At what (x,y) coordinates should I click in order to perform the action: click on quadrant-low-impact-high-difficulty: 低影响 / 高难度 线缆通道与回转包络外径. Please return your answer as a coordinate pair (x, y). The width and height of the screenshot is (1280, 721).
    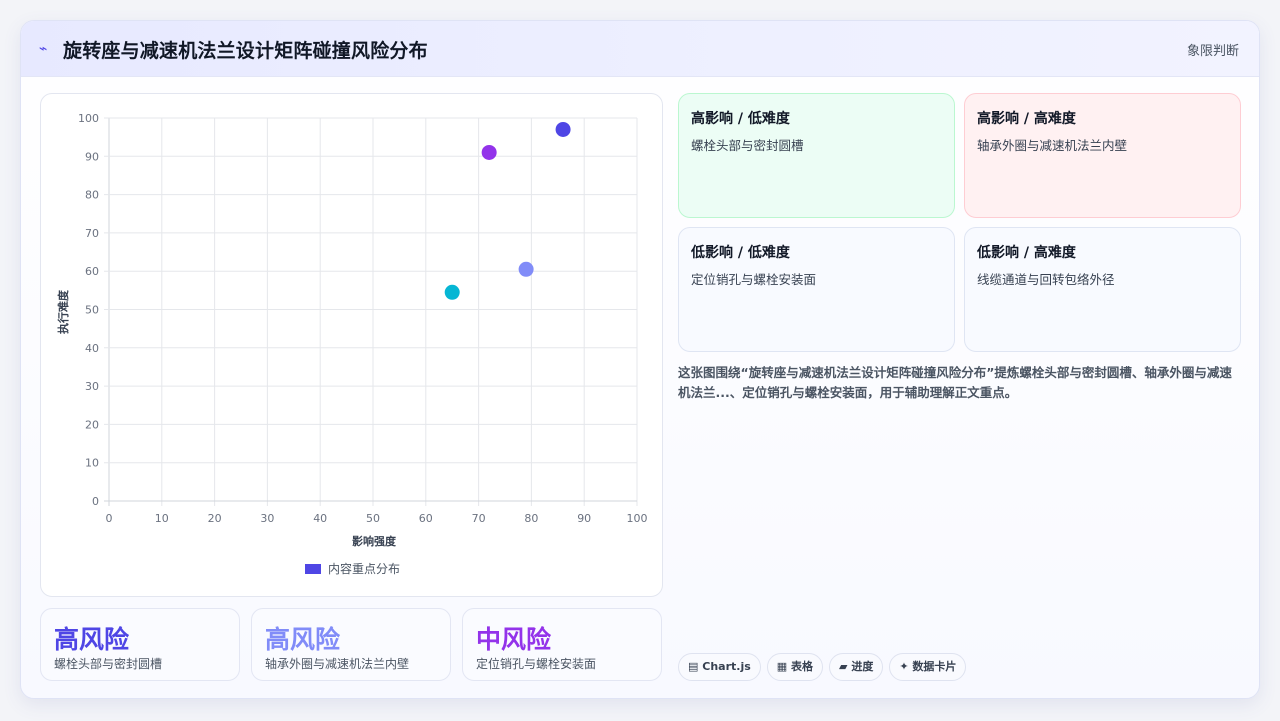
    Looking at the image, I should click on (1102, 289).